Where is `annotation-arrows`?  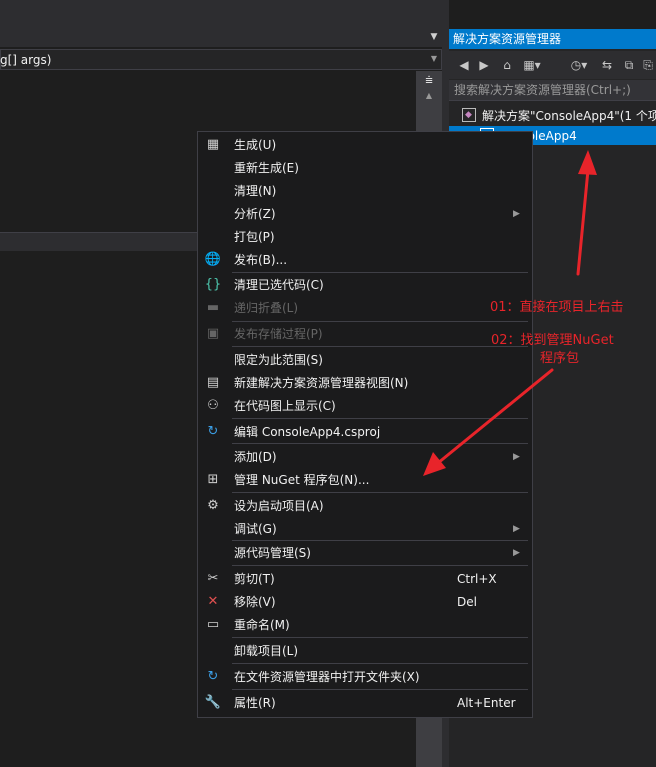 annotation-arrows is located at coordinates (510, 313).